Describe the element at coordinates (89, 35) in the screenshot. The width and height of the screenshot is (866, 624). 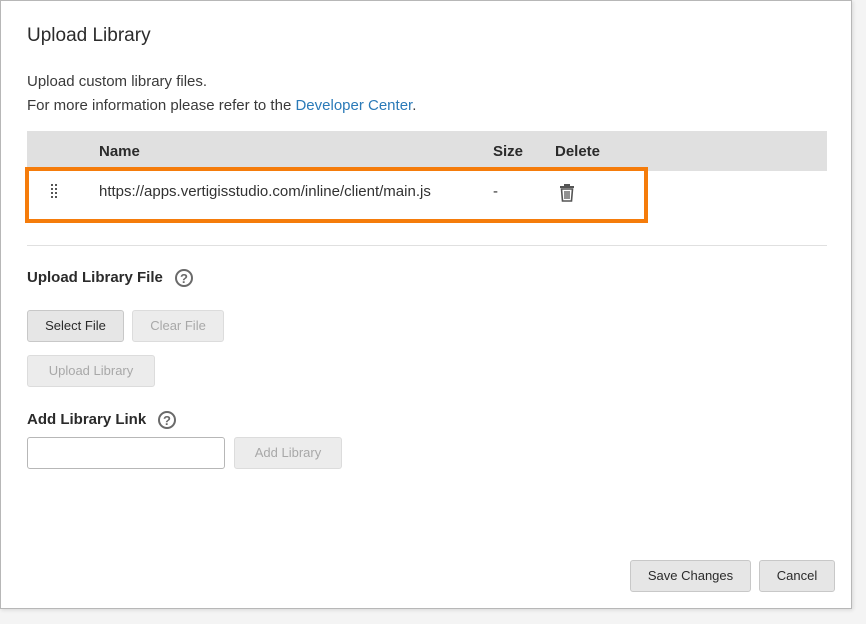
I see `dialog-title: Upload Library` at that location.